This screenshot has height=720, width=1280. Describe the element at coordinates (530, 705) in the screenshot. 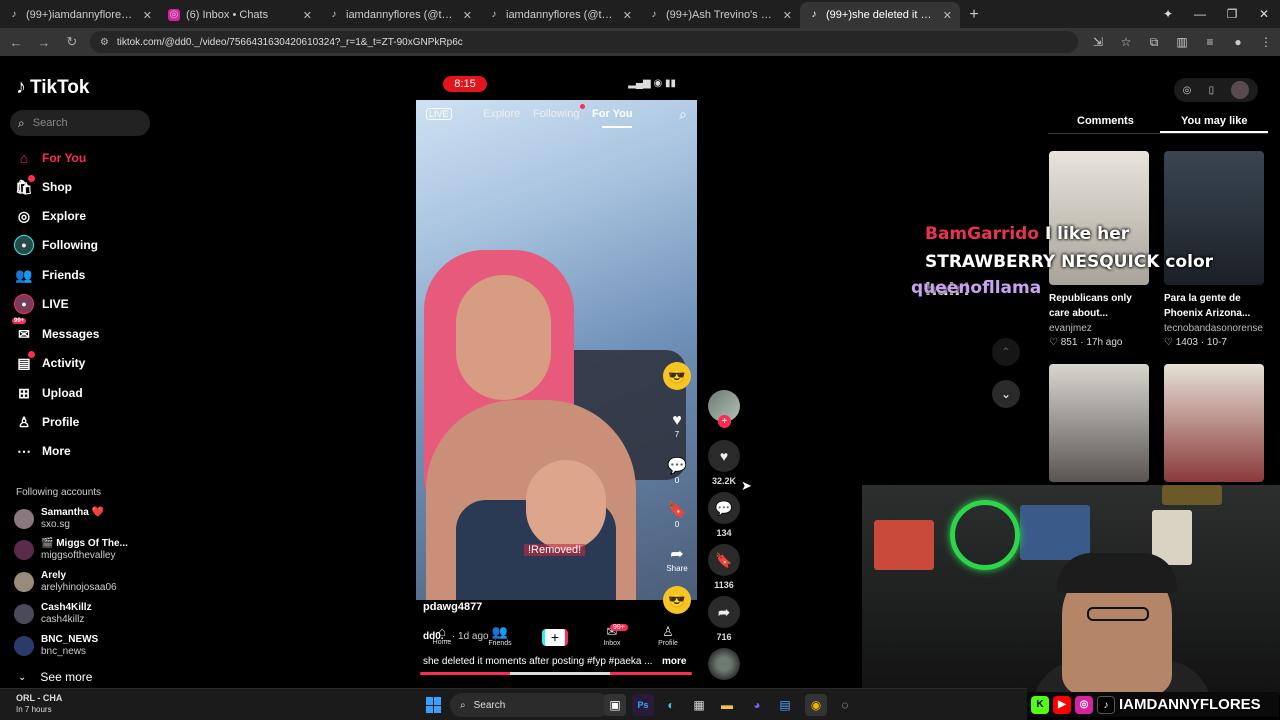

I see `taskbar-search-input: ⌕ Search` at that location.